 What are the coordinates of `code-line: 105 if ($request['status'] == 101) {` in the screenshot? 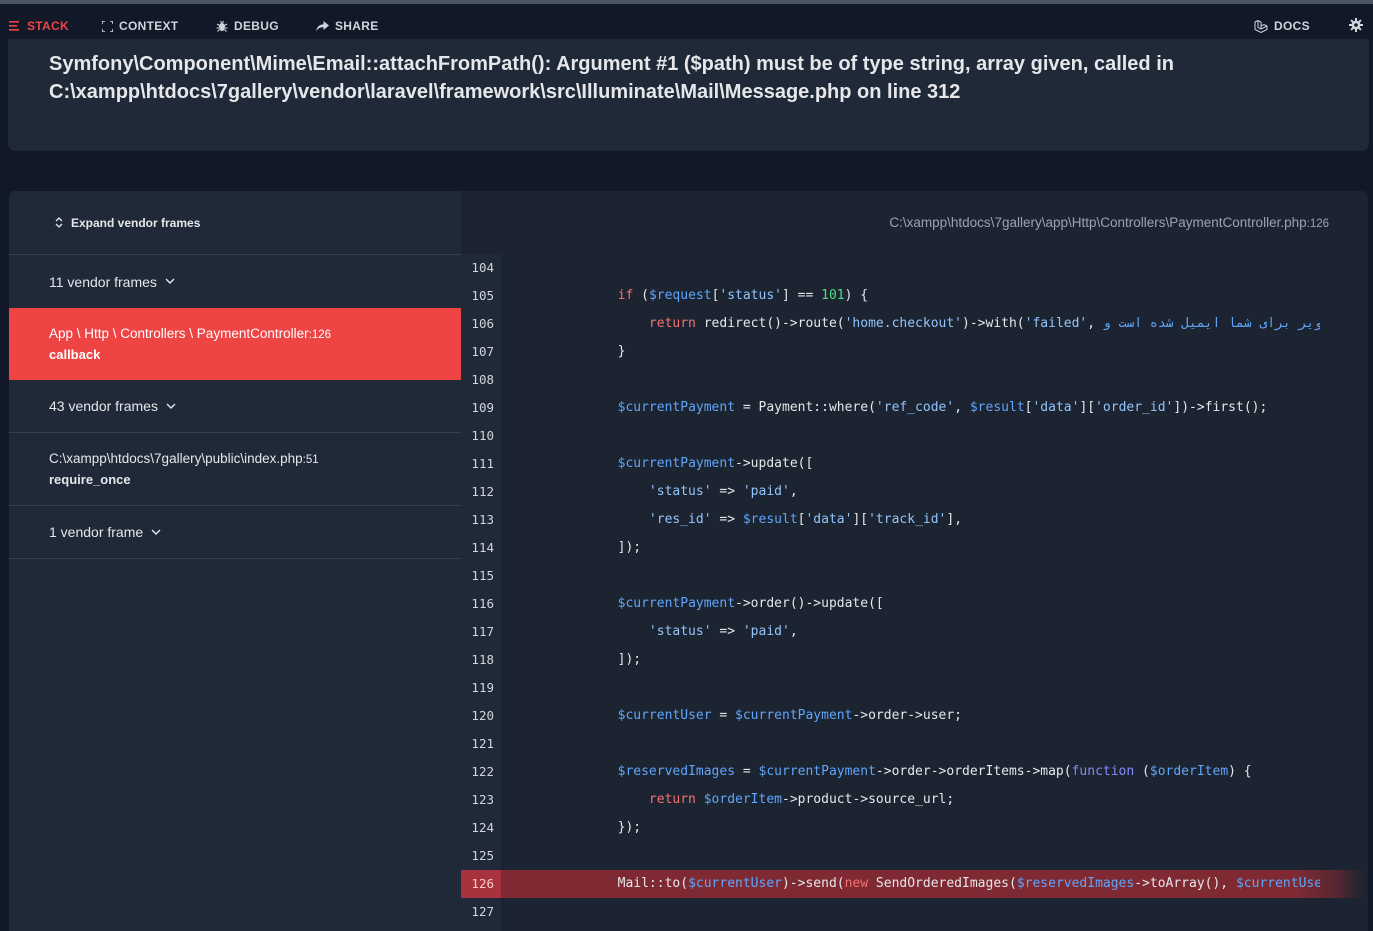 It's located at (914, 296).